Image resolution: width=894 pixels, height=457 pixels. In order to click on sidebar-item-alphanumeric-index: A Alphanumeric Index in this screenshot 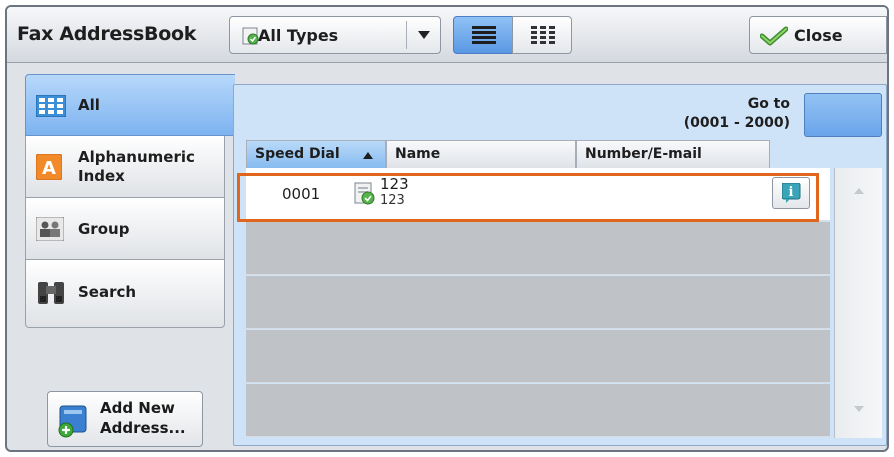, I will do `click(125, 167)`.